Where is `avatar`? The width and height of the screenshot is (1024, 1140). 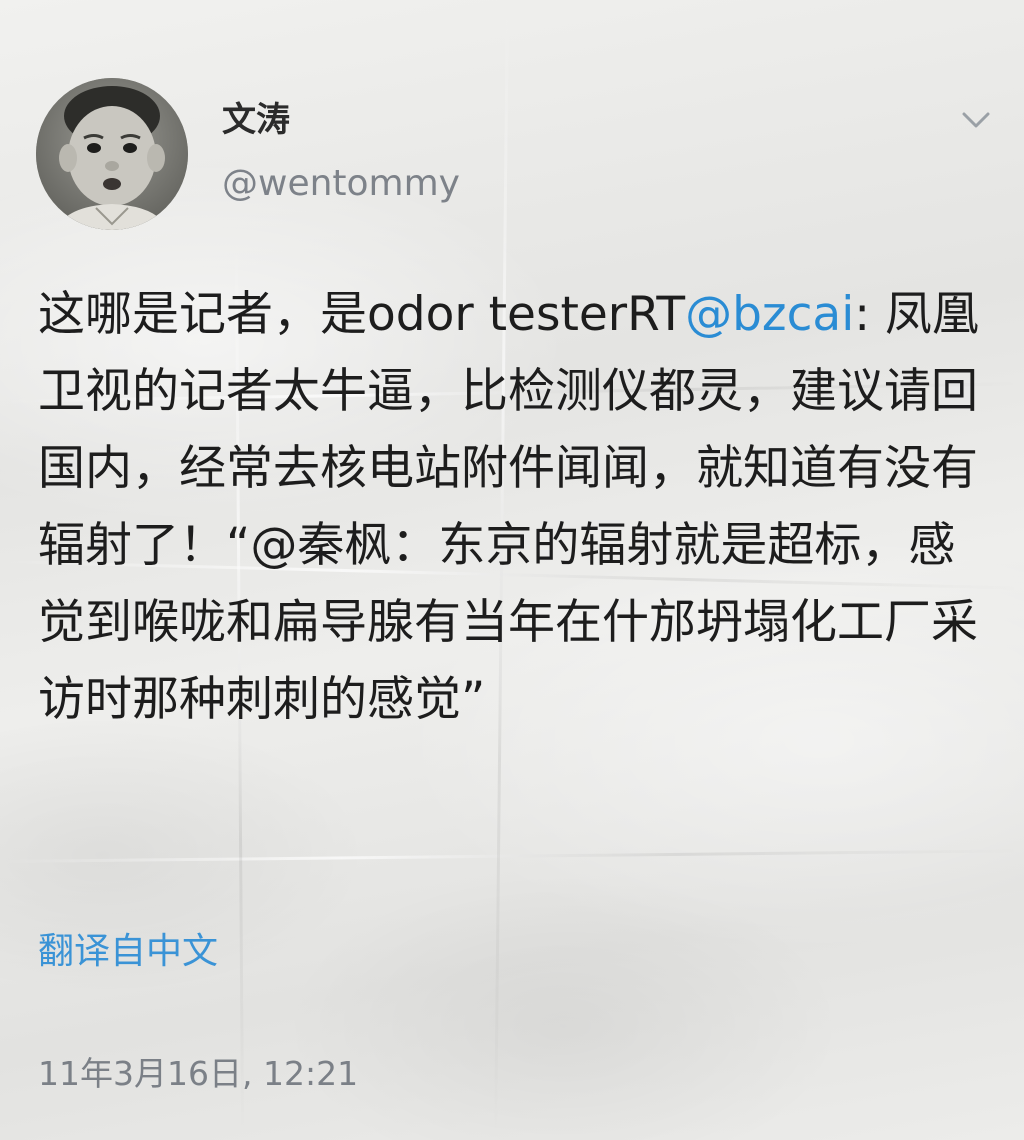 avatar is located at coordinates (112, 154).